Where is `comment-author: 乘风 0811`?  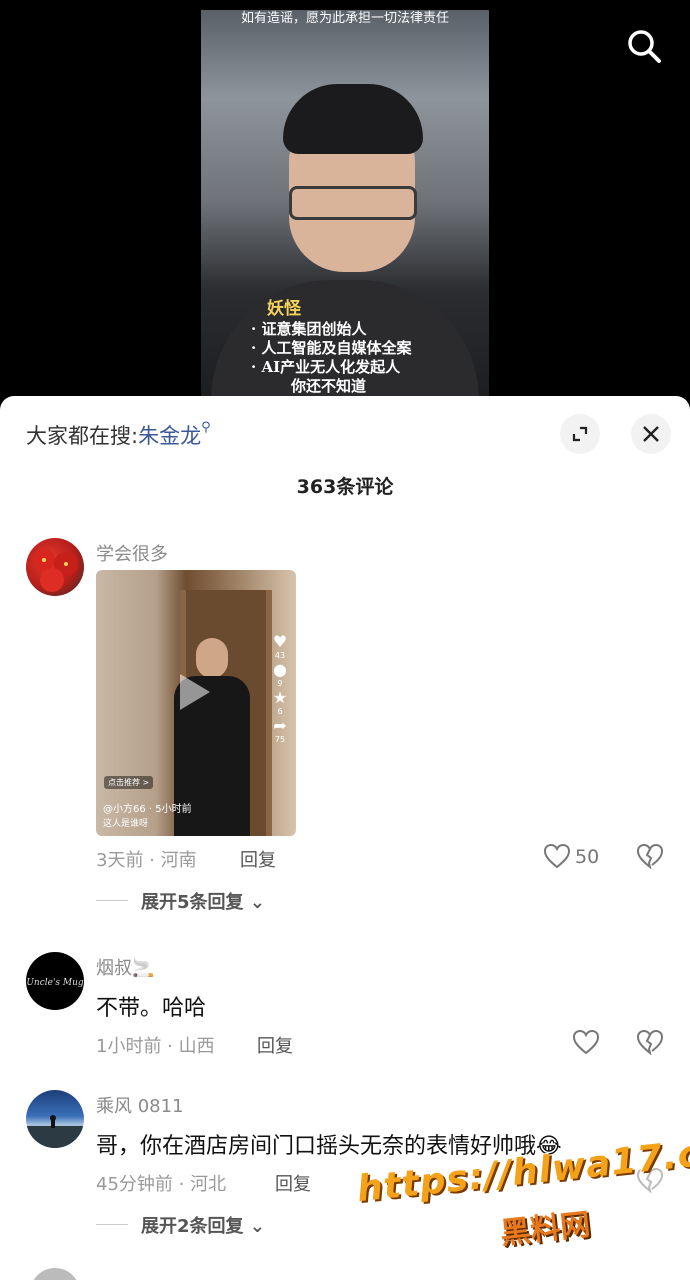 comment-author: 乘风 0811 is located at coordinates (140, 1105).